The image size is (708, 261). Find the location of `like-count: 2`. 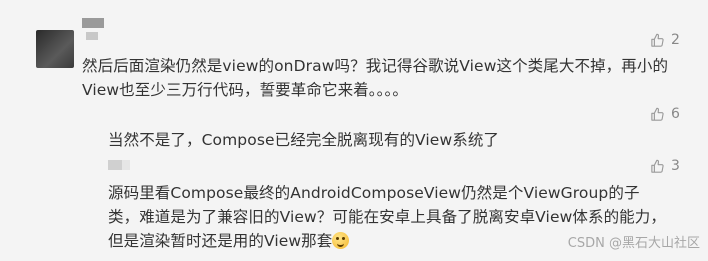

like-count: 2 is located at coordinates (675, 40).